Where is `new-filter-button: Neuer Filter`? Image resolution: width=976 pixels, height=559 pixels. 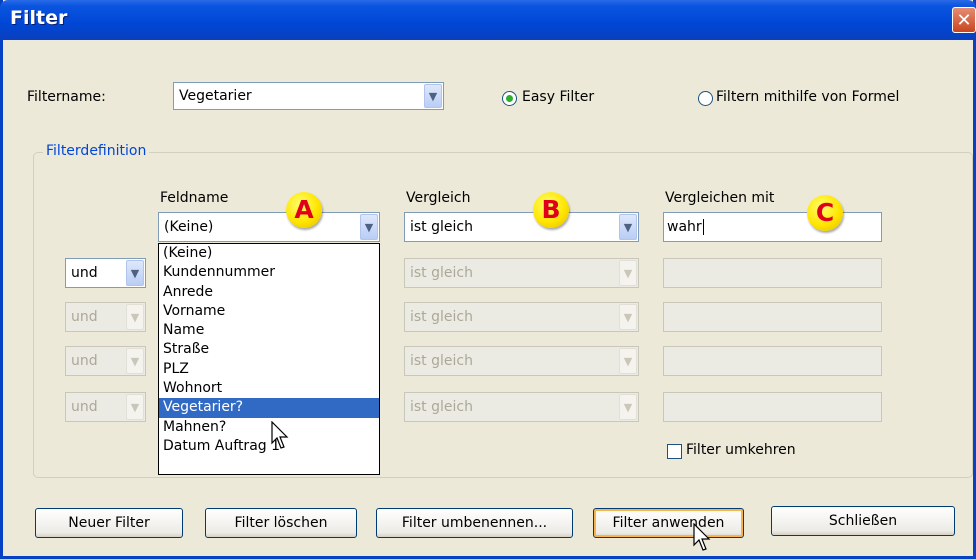
new-filter-button: Neuer Filter is located at coordinates (109, 523).